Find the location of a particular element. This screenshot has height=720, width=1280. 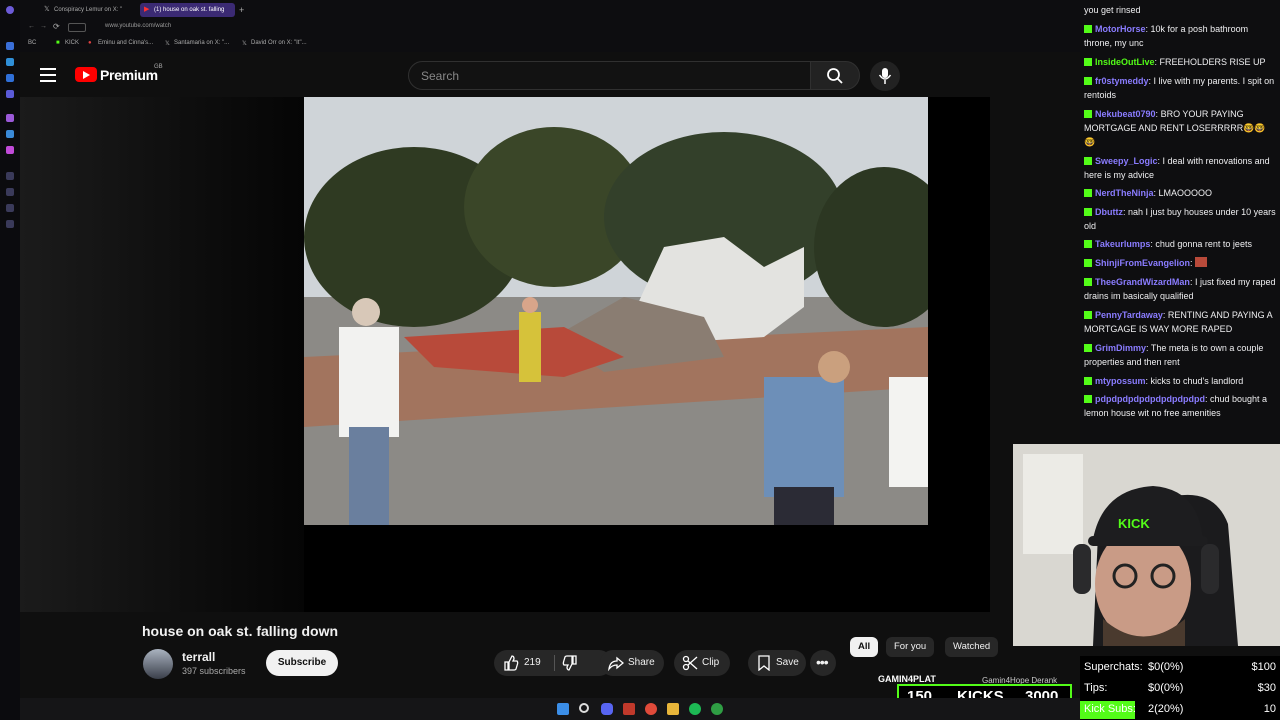

hamburger-menu-icon is located at coordinates (48, 75).